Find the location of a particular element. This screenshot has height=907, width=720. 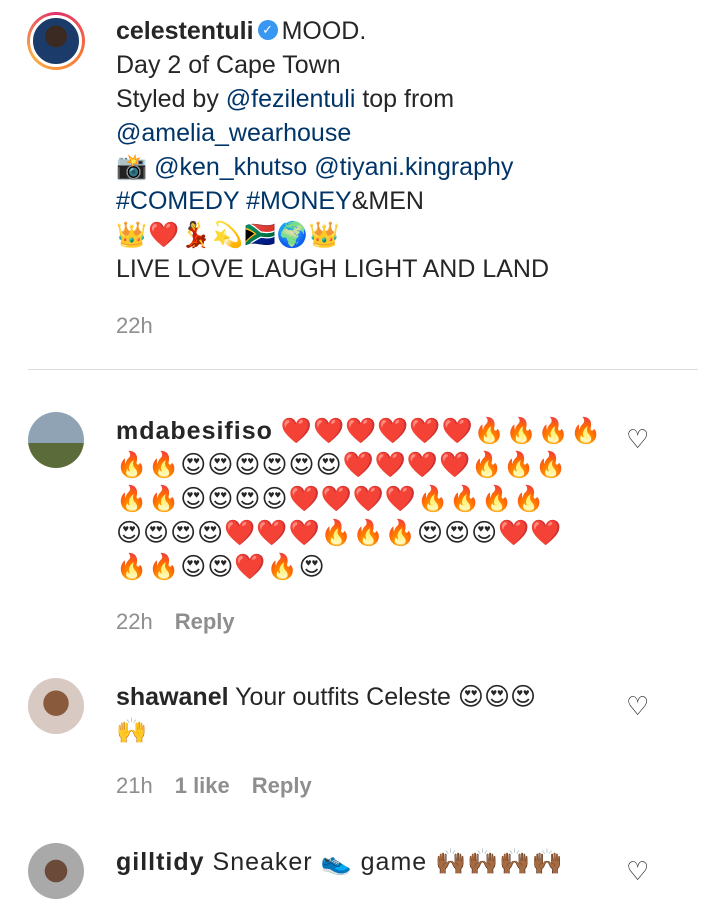

comment-username: mdabesifiso is located at coordinates (194, 431).